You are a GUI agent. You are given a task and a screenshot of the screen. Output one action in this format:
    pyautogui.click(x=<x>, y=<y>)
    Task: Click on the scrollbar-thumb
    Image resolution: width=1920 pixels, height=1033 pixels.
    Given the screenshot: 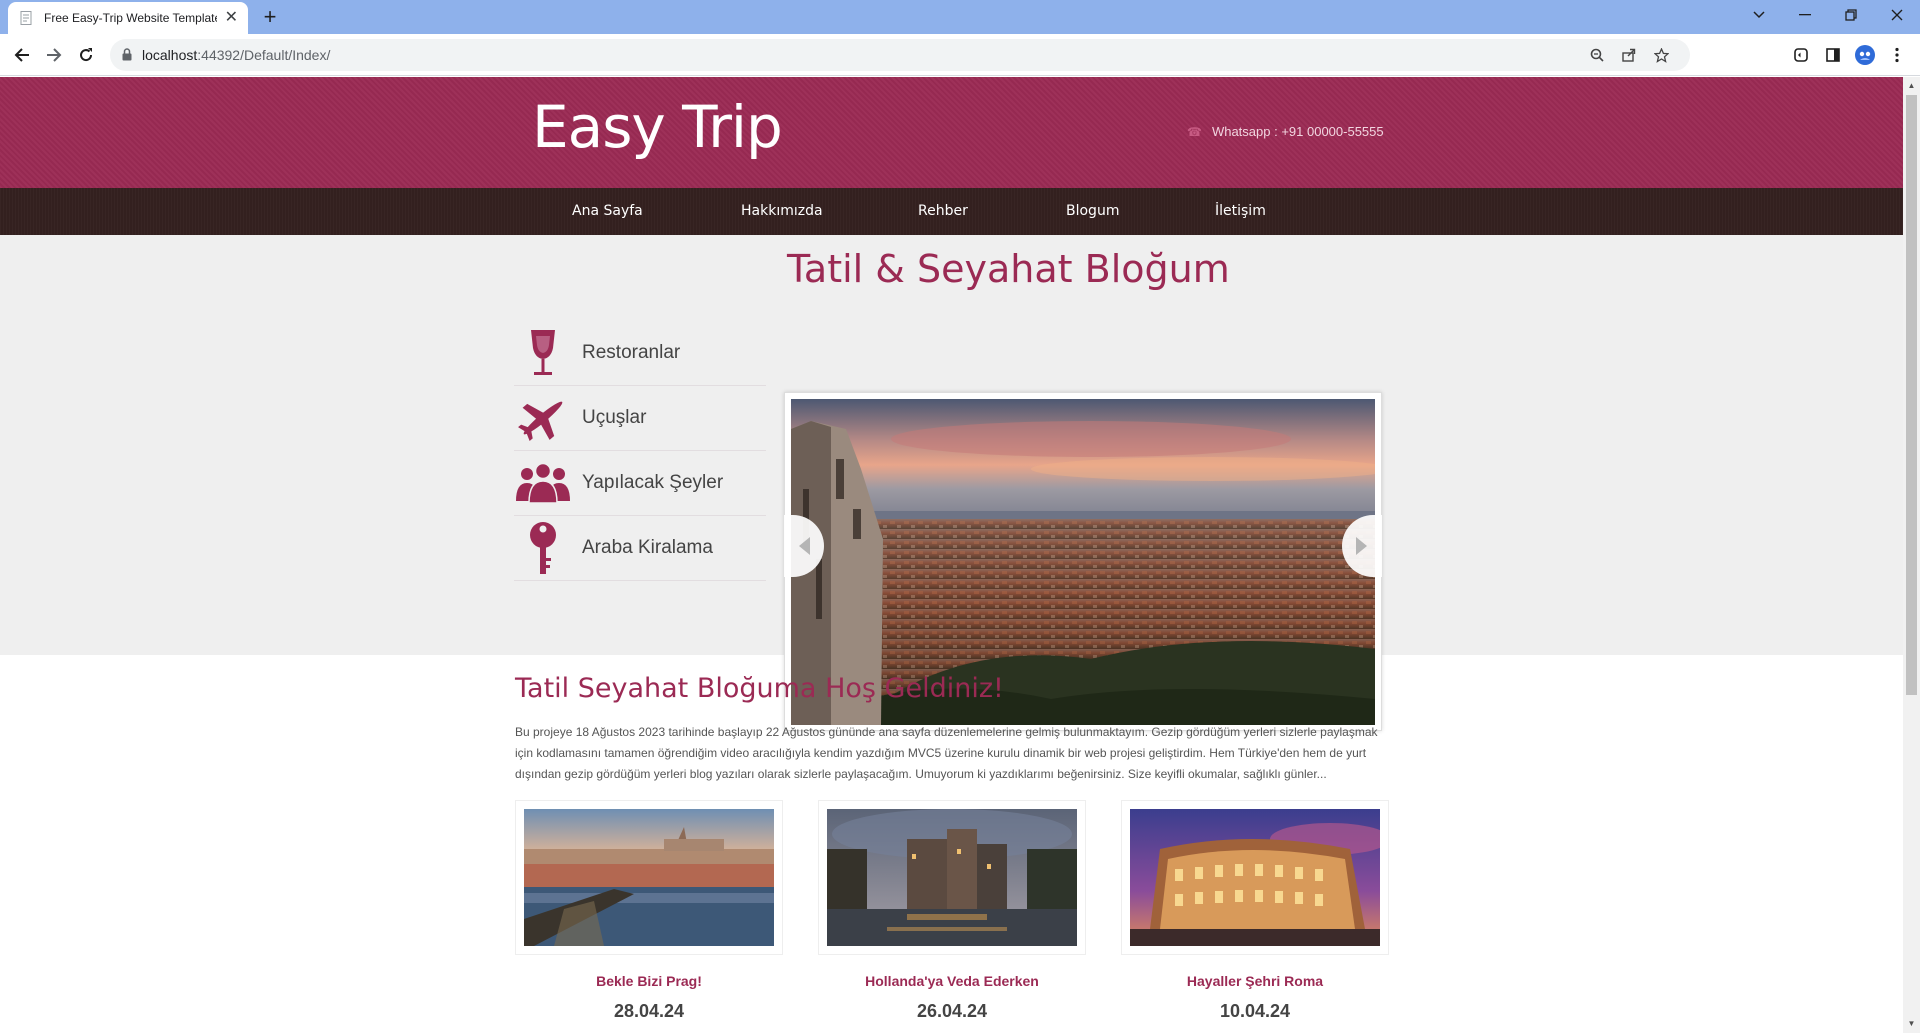 What is the action you would take?
    pyautogui.click(x=1911, y=395)
    